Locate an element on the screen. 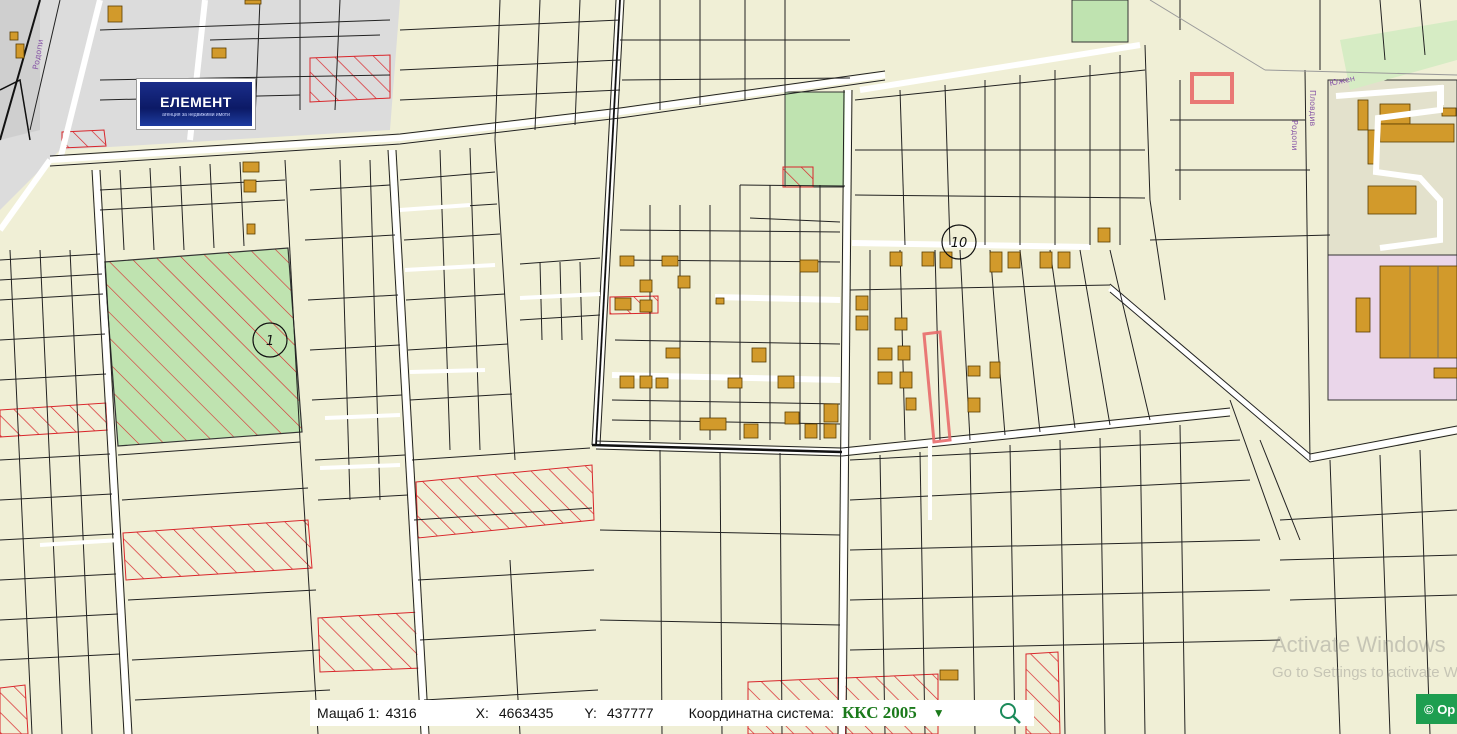 This screenshot has height=734, width=1457. x-coordinate-label: X: is located at coordinates (482, 713).